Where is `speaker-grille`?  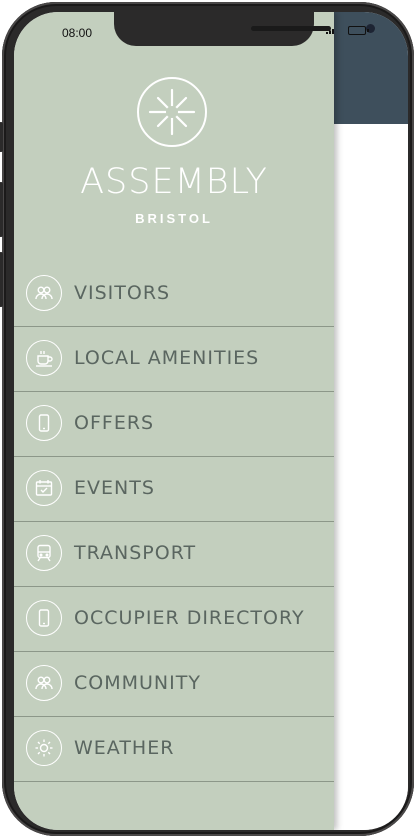 speaker-grille is located at coordinates (291, 28).